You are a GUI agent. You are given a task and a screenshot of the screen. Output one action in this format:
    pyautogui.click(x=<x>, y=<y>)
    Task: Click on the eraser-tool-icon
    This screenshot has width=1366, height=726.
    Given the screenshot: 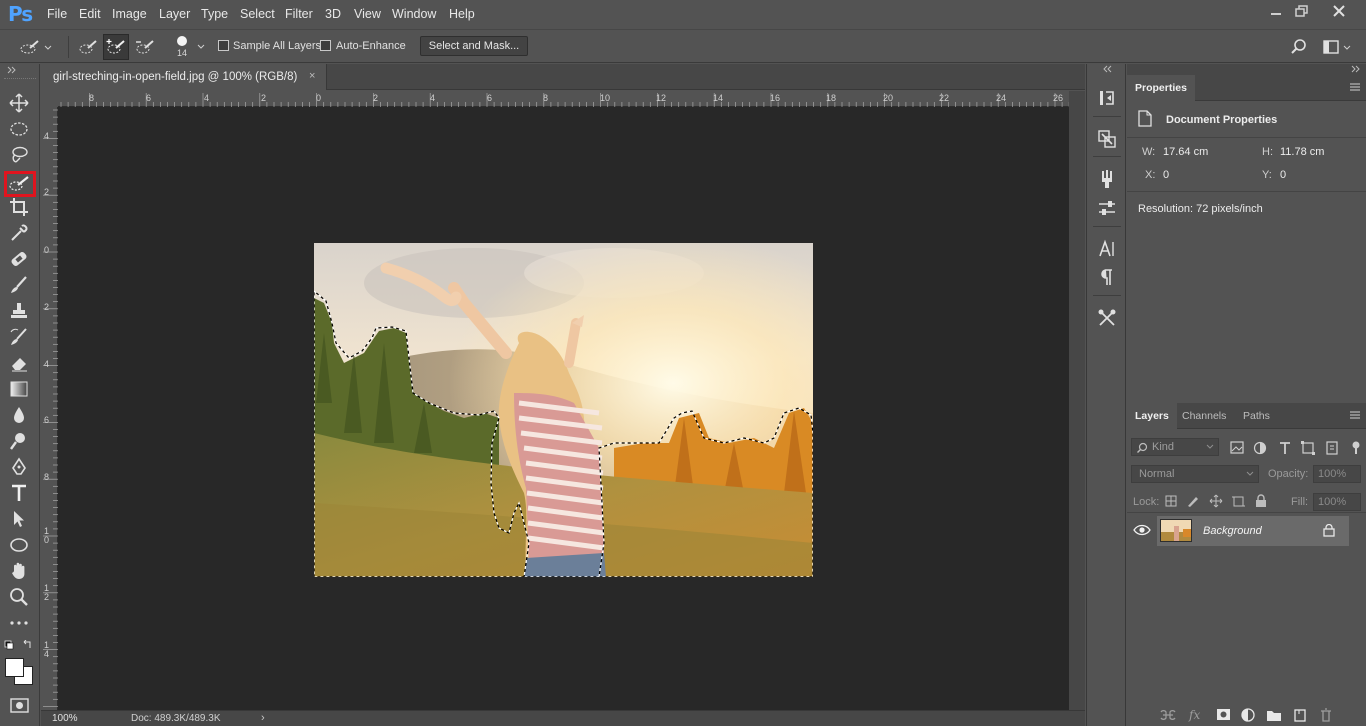 What is the action you would take?
    pyautogui.click(x=19, y=363)
    